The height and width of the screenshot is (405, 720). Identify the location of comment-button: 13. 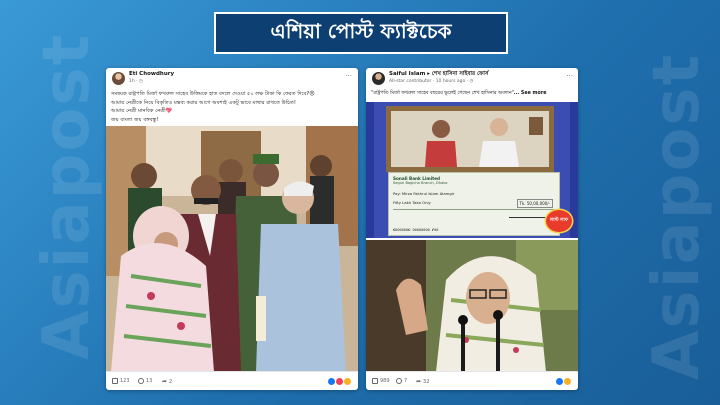
(145, 381).